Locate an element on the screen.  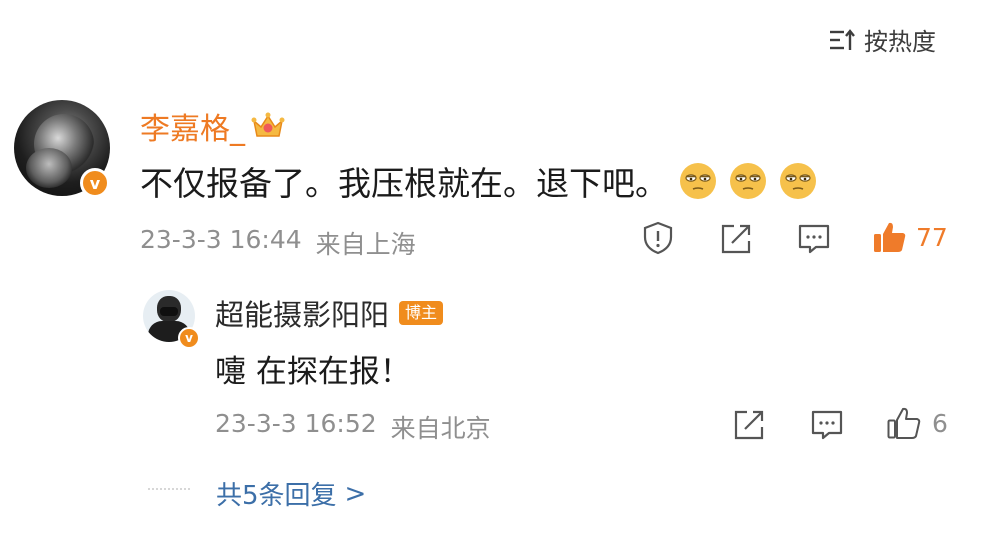
comment-username-row: 李嘉格_ is located at coordinates (212, 126).